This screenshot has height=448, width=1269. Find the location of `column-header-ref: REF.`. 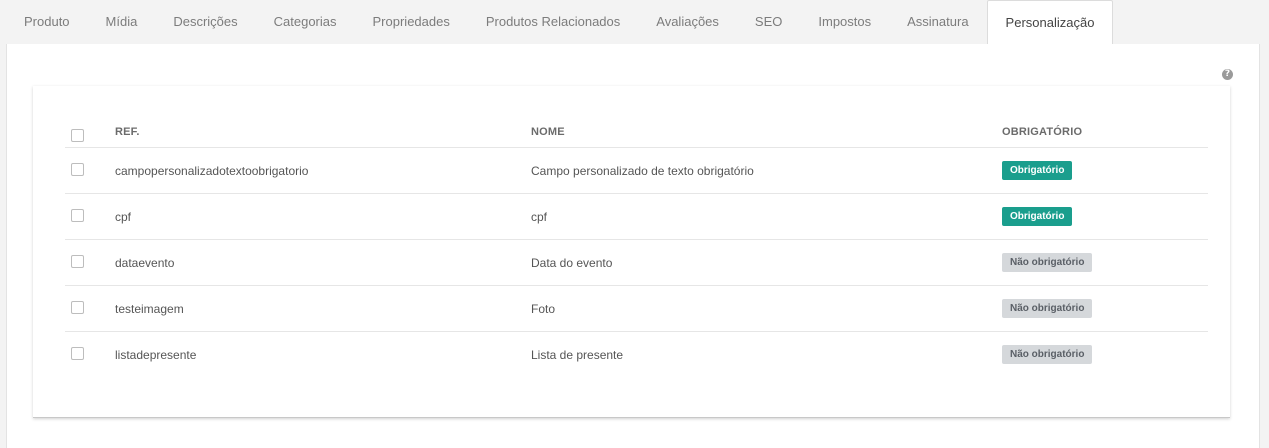

column-header-ref: REF. is located at coordinates (127, 131).